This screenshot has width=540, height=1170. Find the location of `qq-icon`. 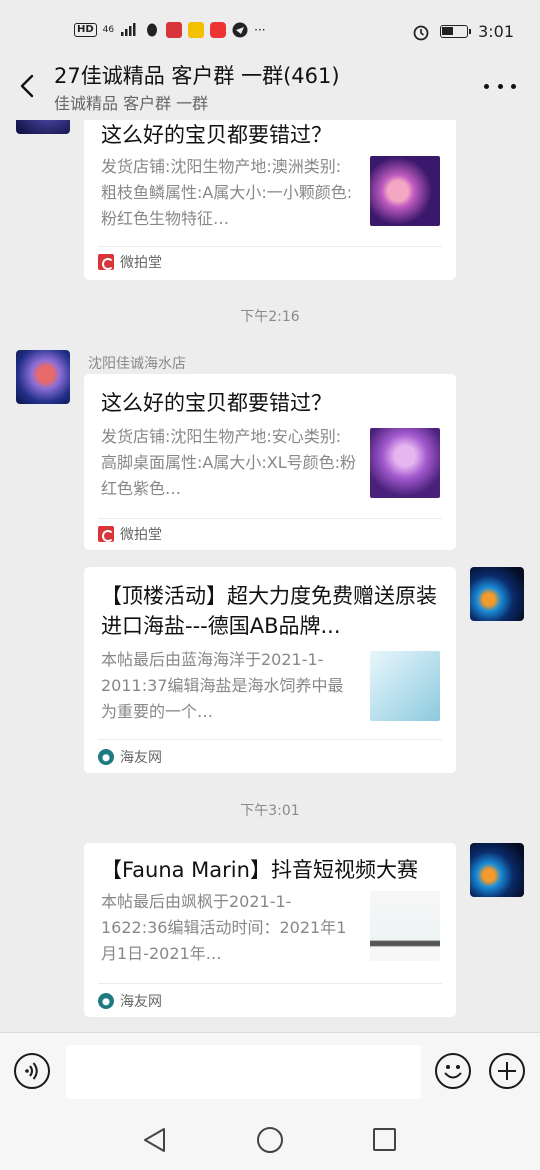

qq-icon is located at coordinates (152, 30).